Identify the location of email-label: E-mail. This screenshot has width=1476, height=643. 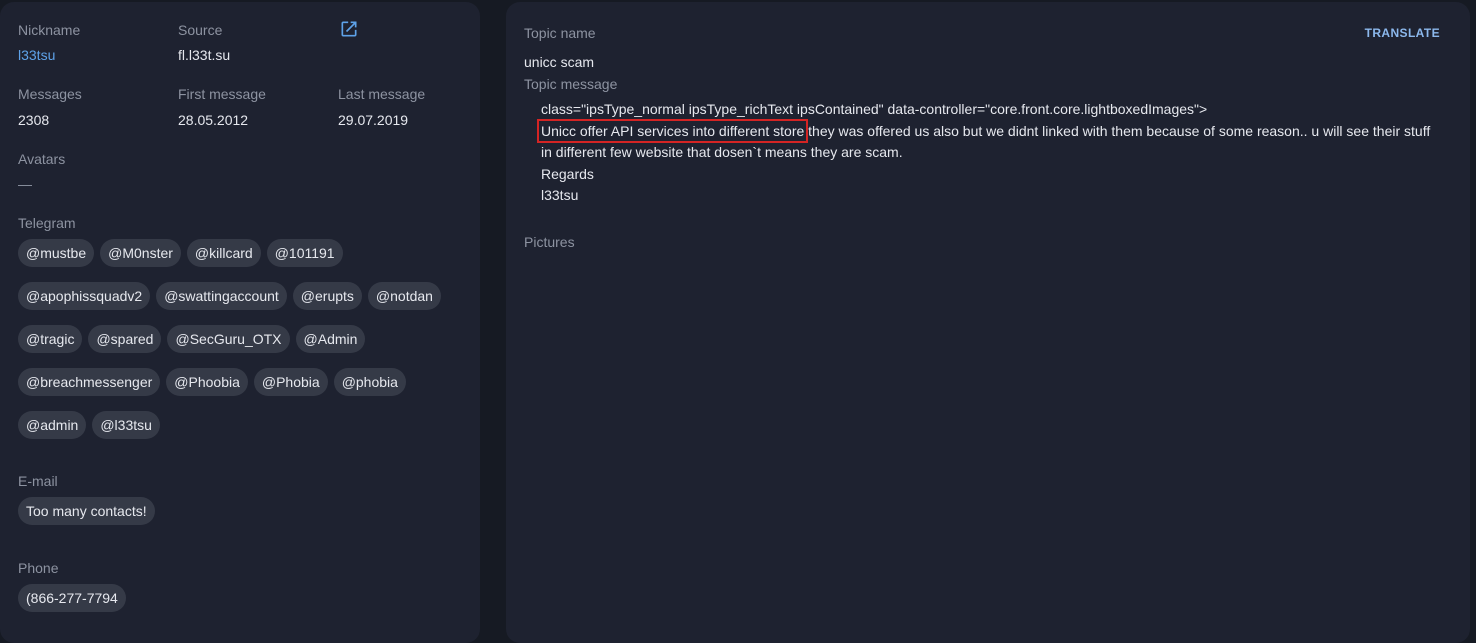
(38, 481).